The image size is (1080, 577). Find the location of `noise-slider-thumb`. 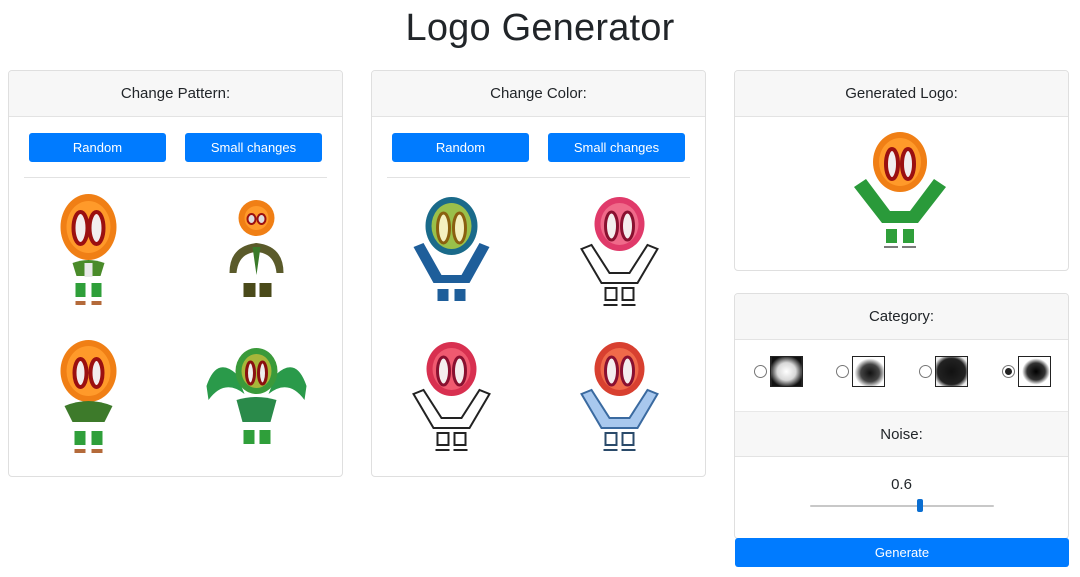

noise-slider-thumb is located at coordinates (920, 505).